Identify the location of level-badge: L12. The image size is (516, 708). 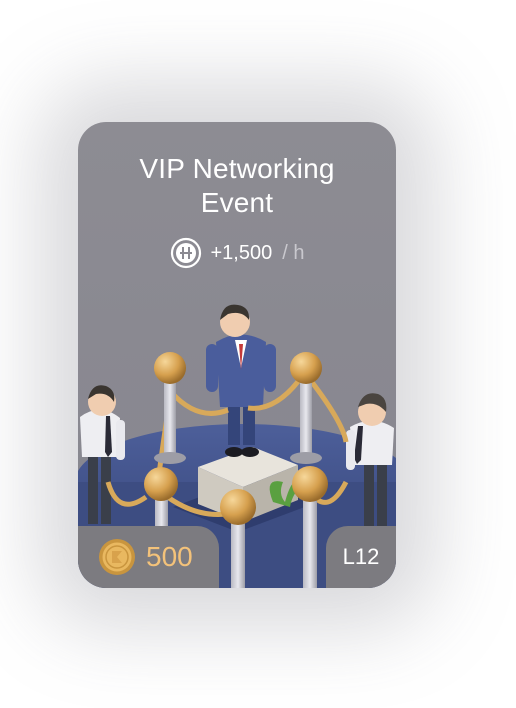
(361, 557).